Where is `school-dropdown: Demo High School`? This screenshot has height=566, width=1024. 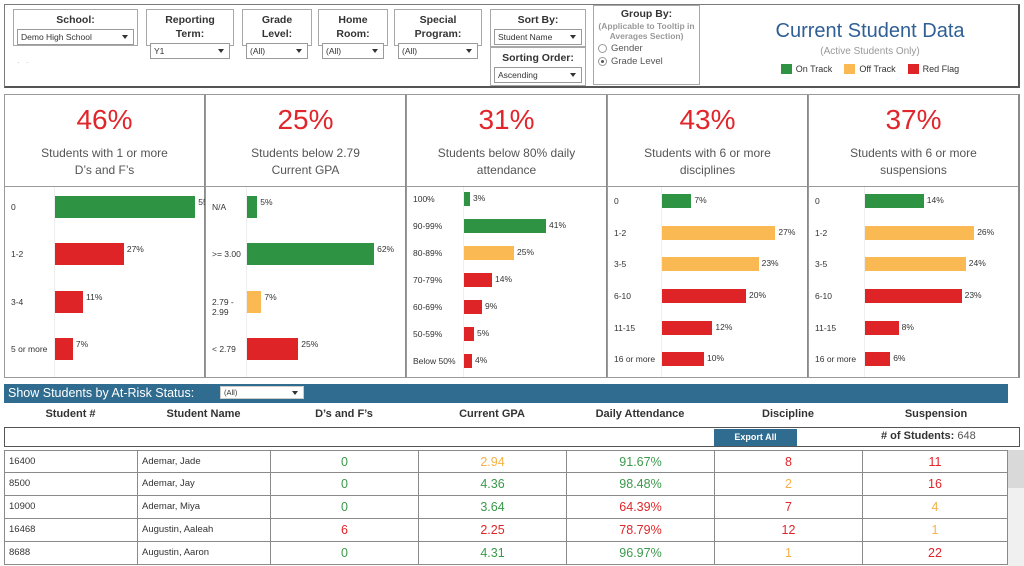 school-dropdown: Demo High School is located at coordinates (75, 37).